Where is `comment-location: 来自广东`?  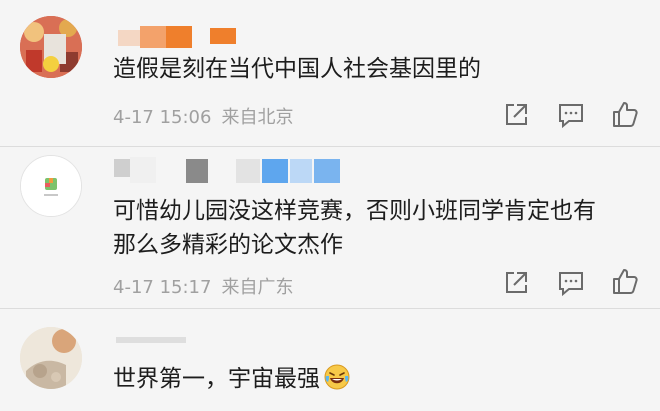 comment-location: 来自广东 is located at coordinates (257, 287).